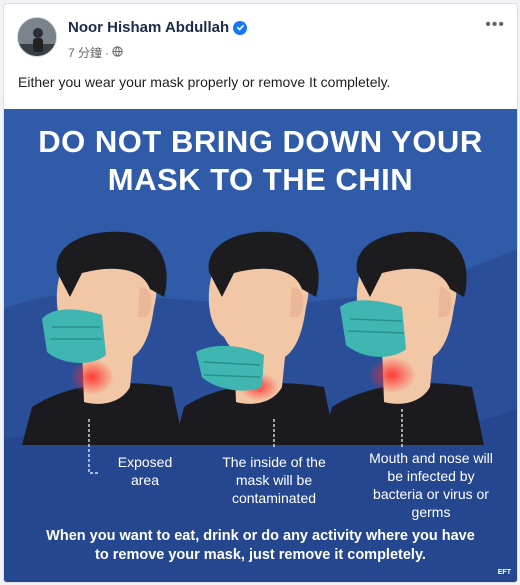 This screenshot has height=585, width=520. What do you see at coordinates (495, 25) in the screenshot?
I see `more-options-icon: •••` at bounding box center [495, 25].